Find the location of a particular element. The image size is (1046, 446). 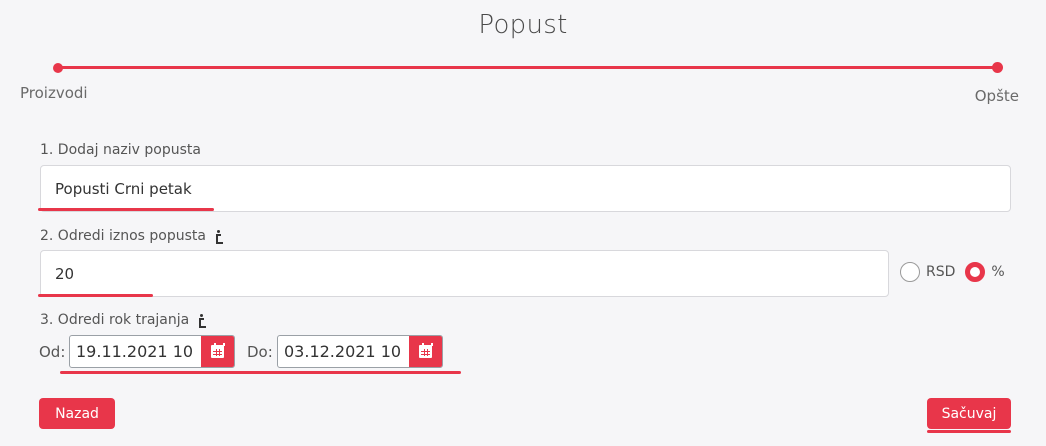

discount-amount-underline is located at coordinates (95, 295).